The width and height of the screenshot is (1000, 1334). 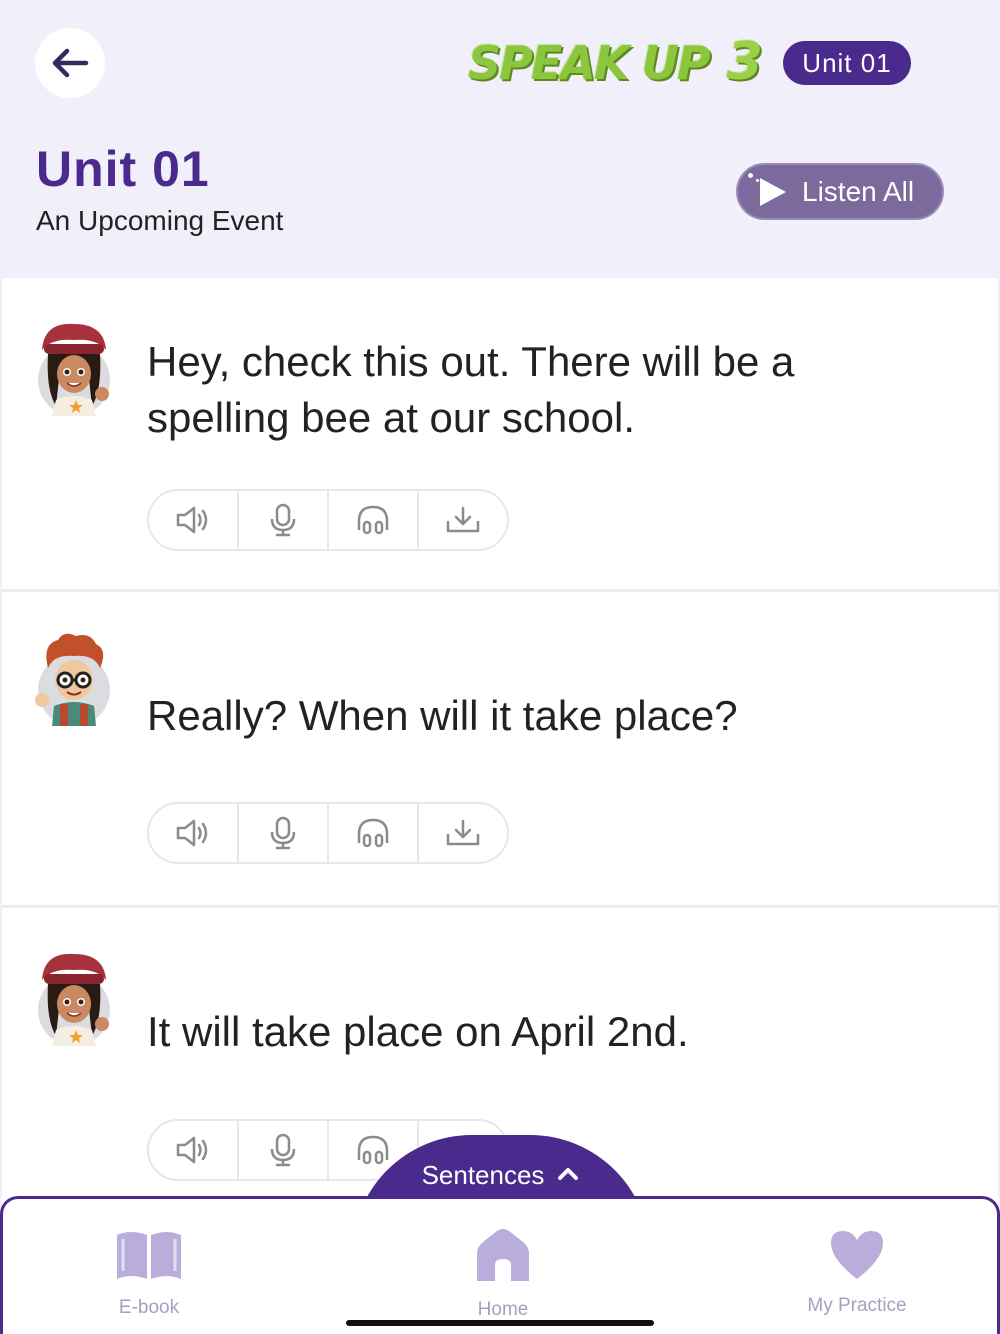 I want to click on play-icon, so click(x=773, y=191).